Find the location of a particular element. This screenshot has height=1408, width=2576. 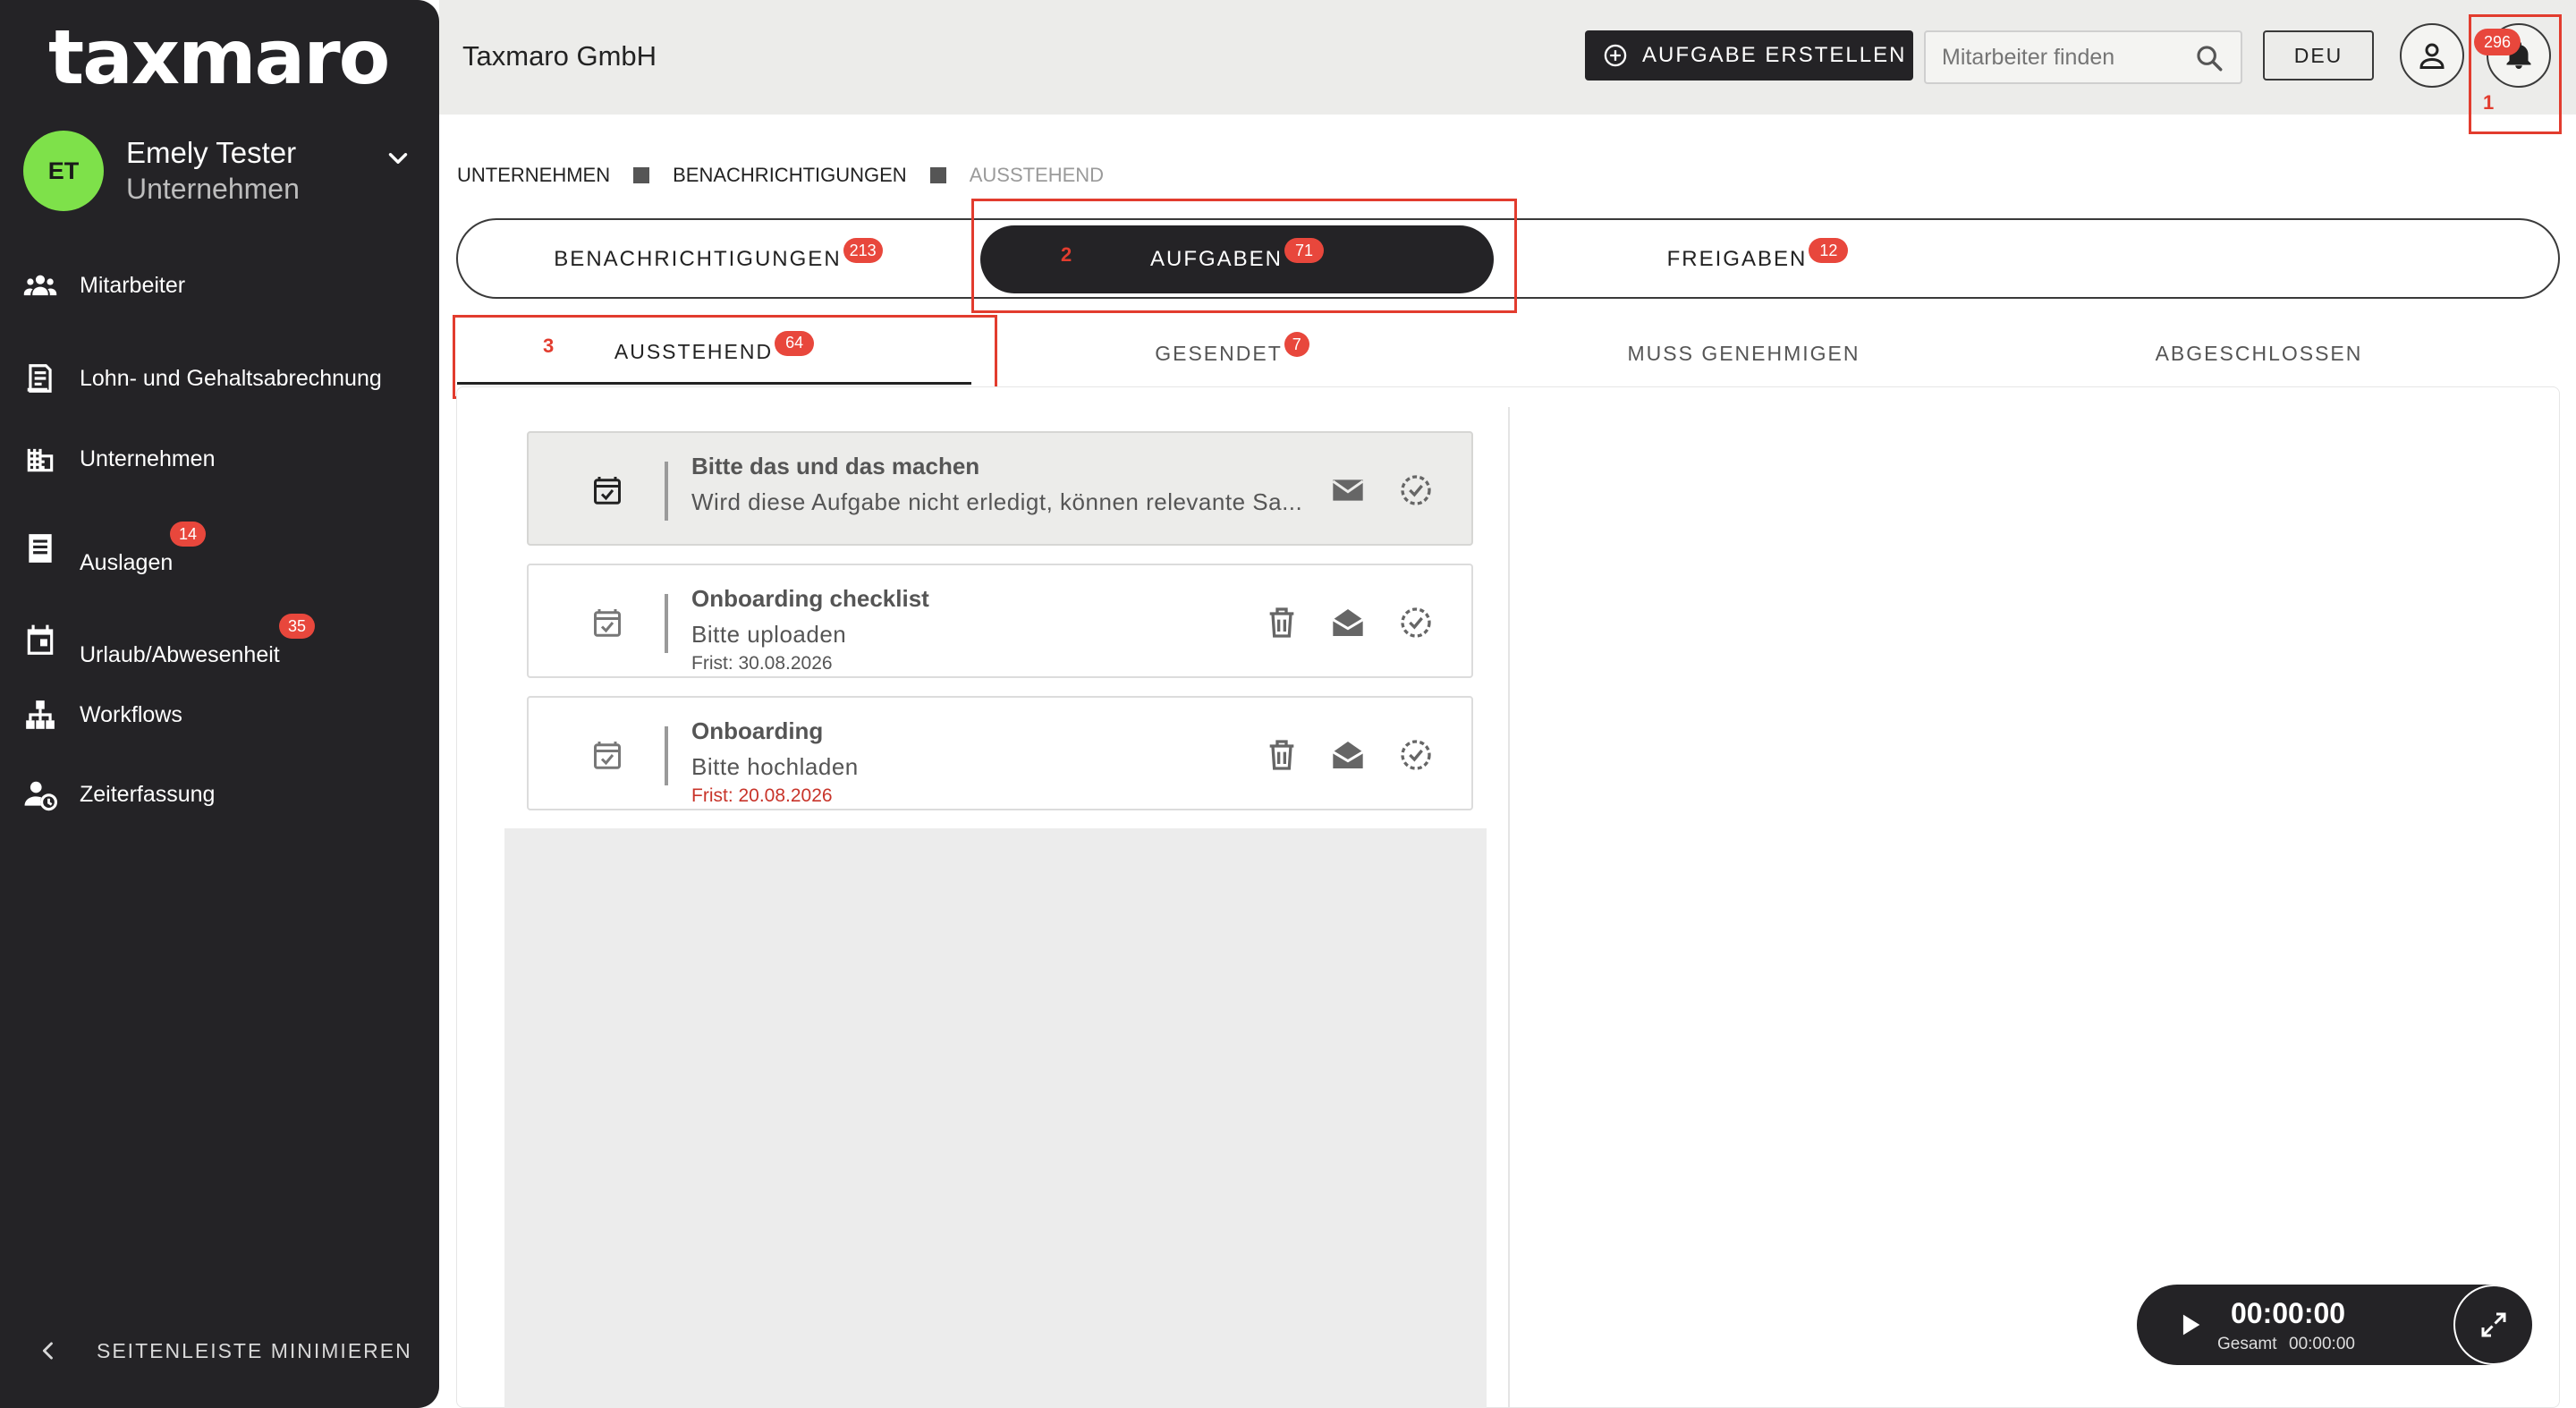

subtab-label: GESENDET is located at coordinates (1219, 353).